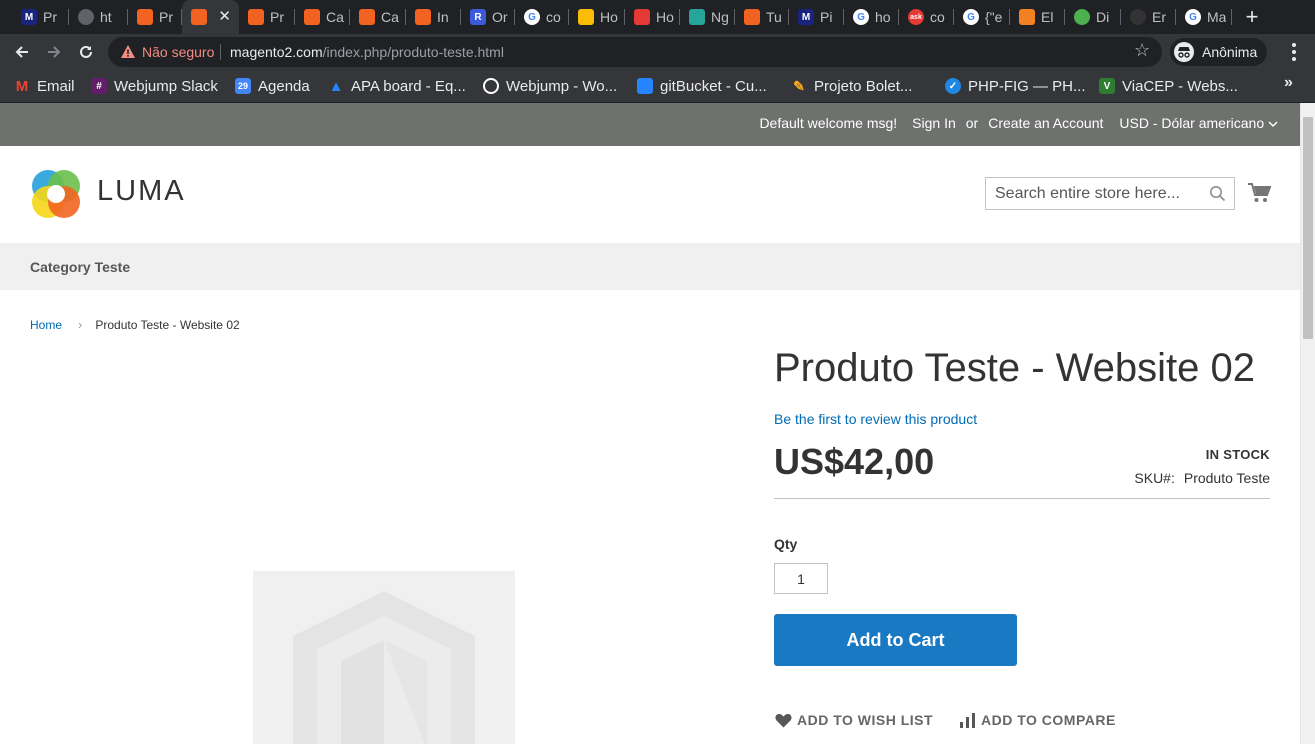  I want to click on tab-title: Di, so click(1103, 17).